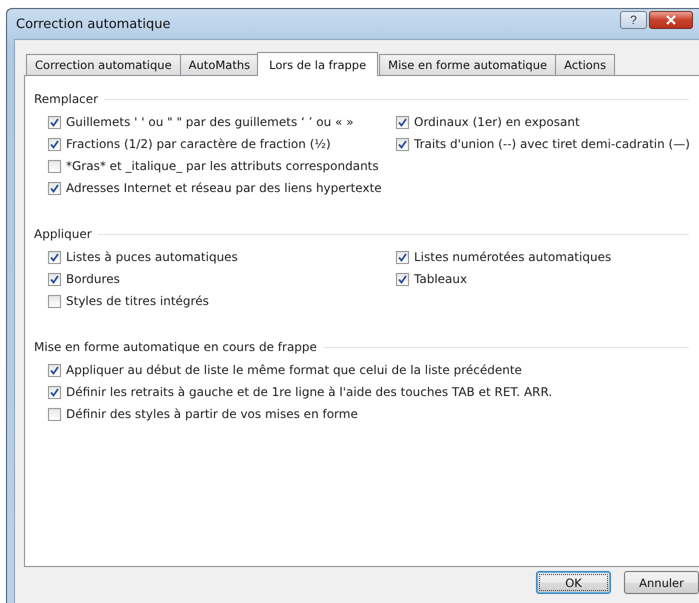 The image size is (699, 603). Describe the element at coordinates (152, 257) in the screenshot. I see `checkbox-label: Listes à puces automatiques` at that location.